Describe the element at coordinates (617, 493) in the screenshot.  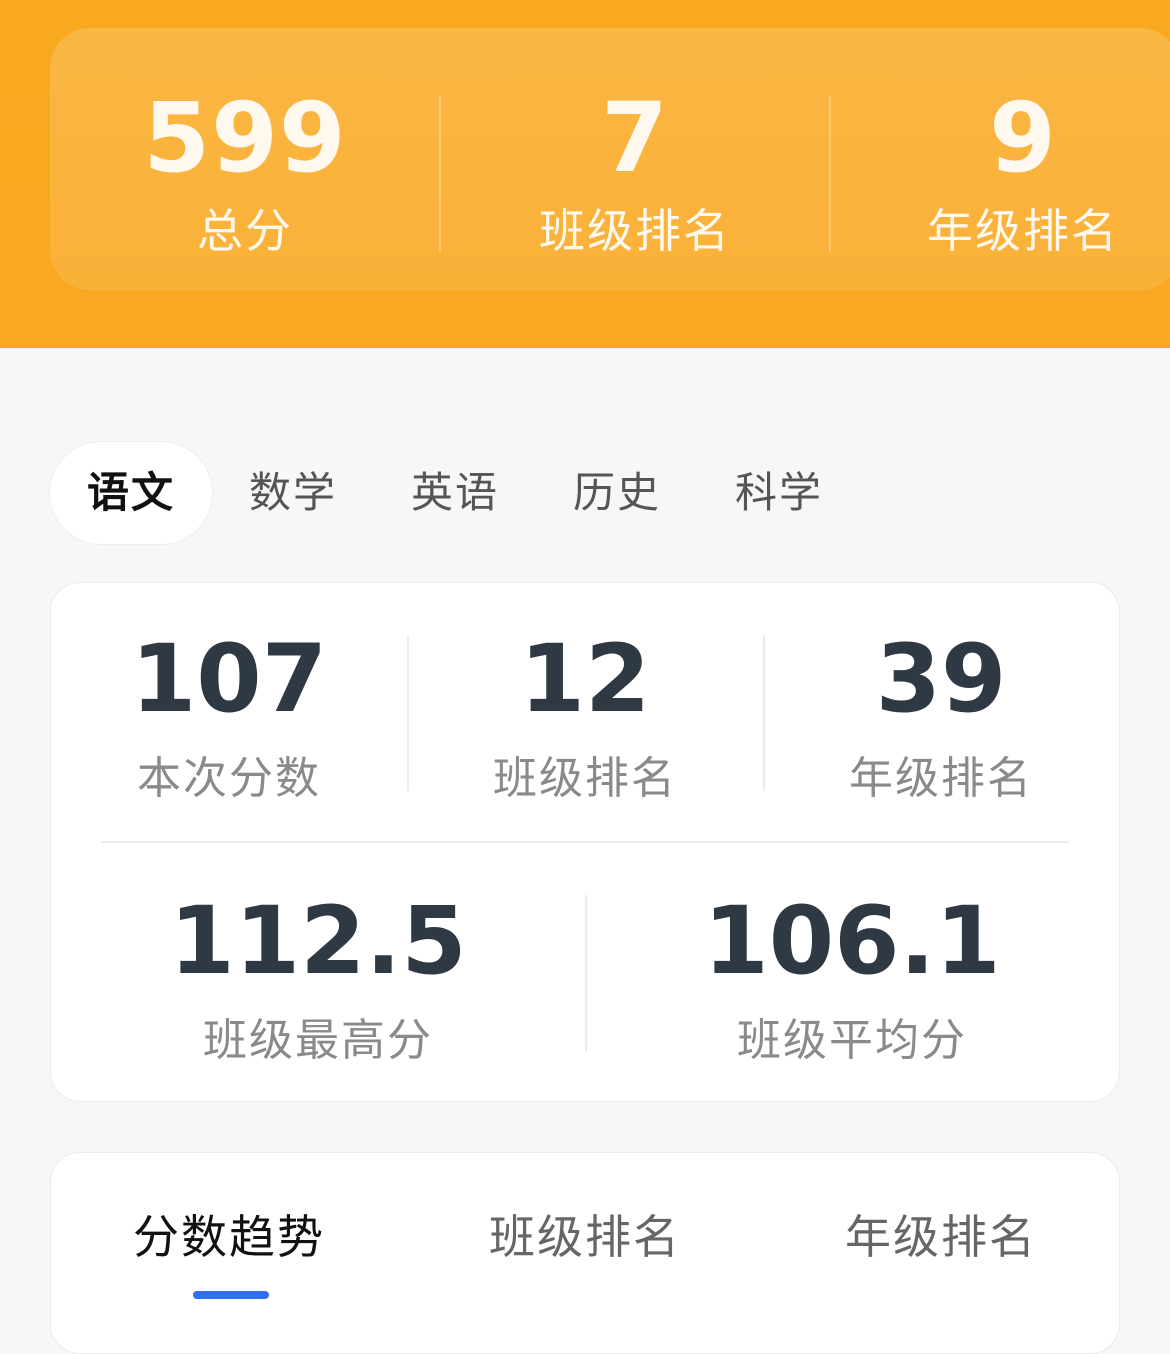
I see `tab-history: 历史` at that location.